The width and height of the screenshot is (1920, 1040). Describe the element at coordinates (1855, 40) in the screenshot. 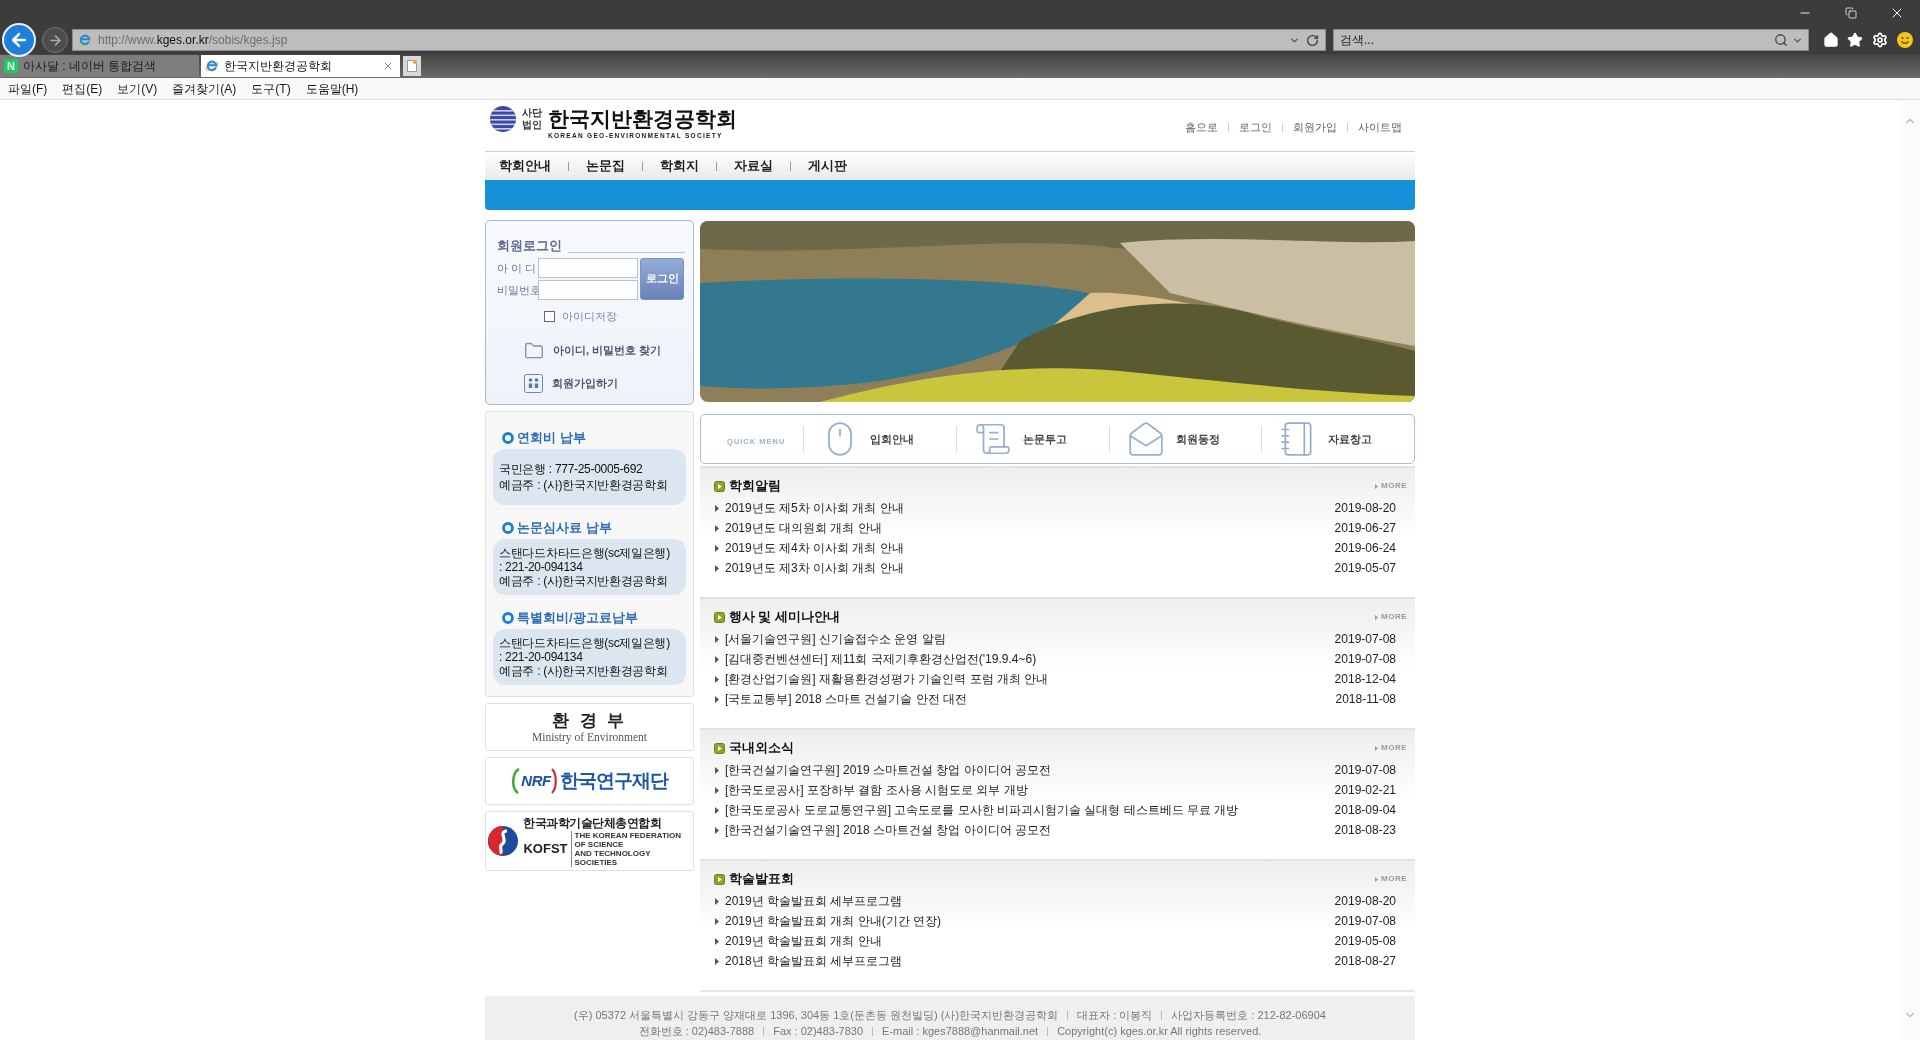

I see `star-icon` at that location.